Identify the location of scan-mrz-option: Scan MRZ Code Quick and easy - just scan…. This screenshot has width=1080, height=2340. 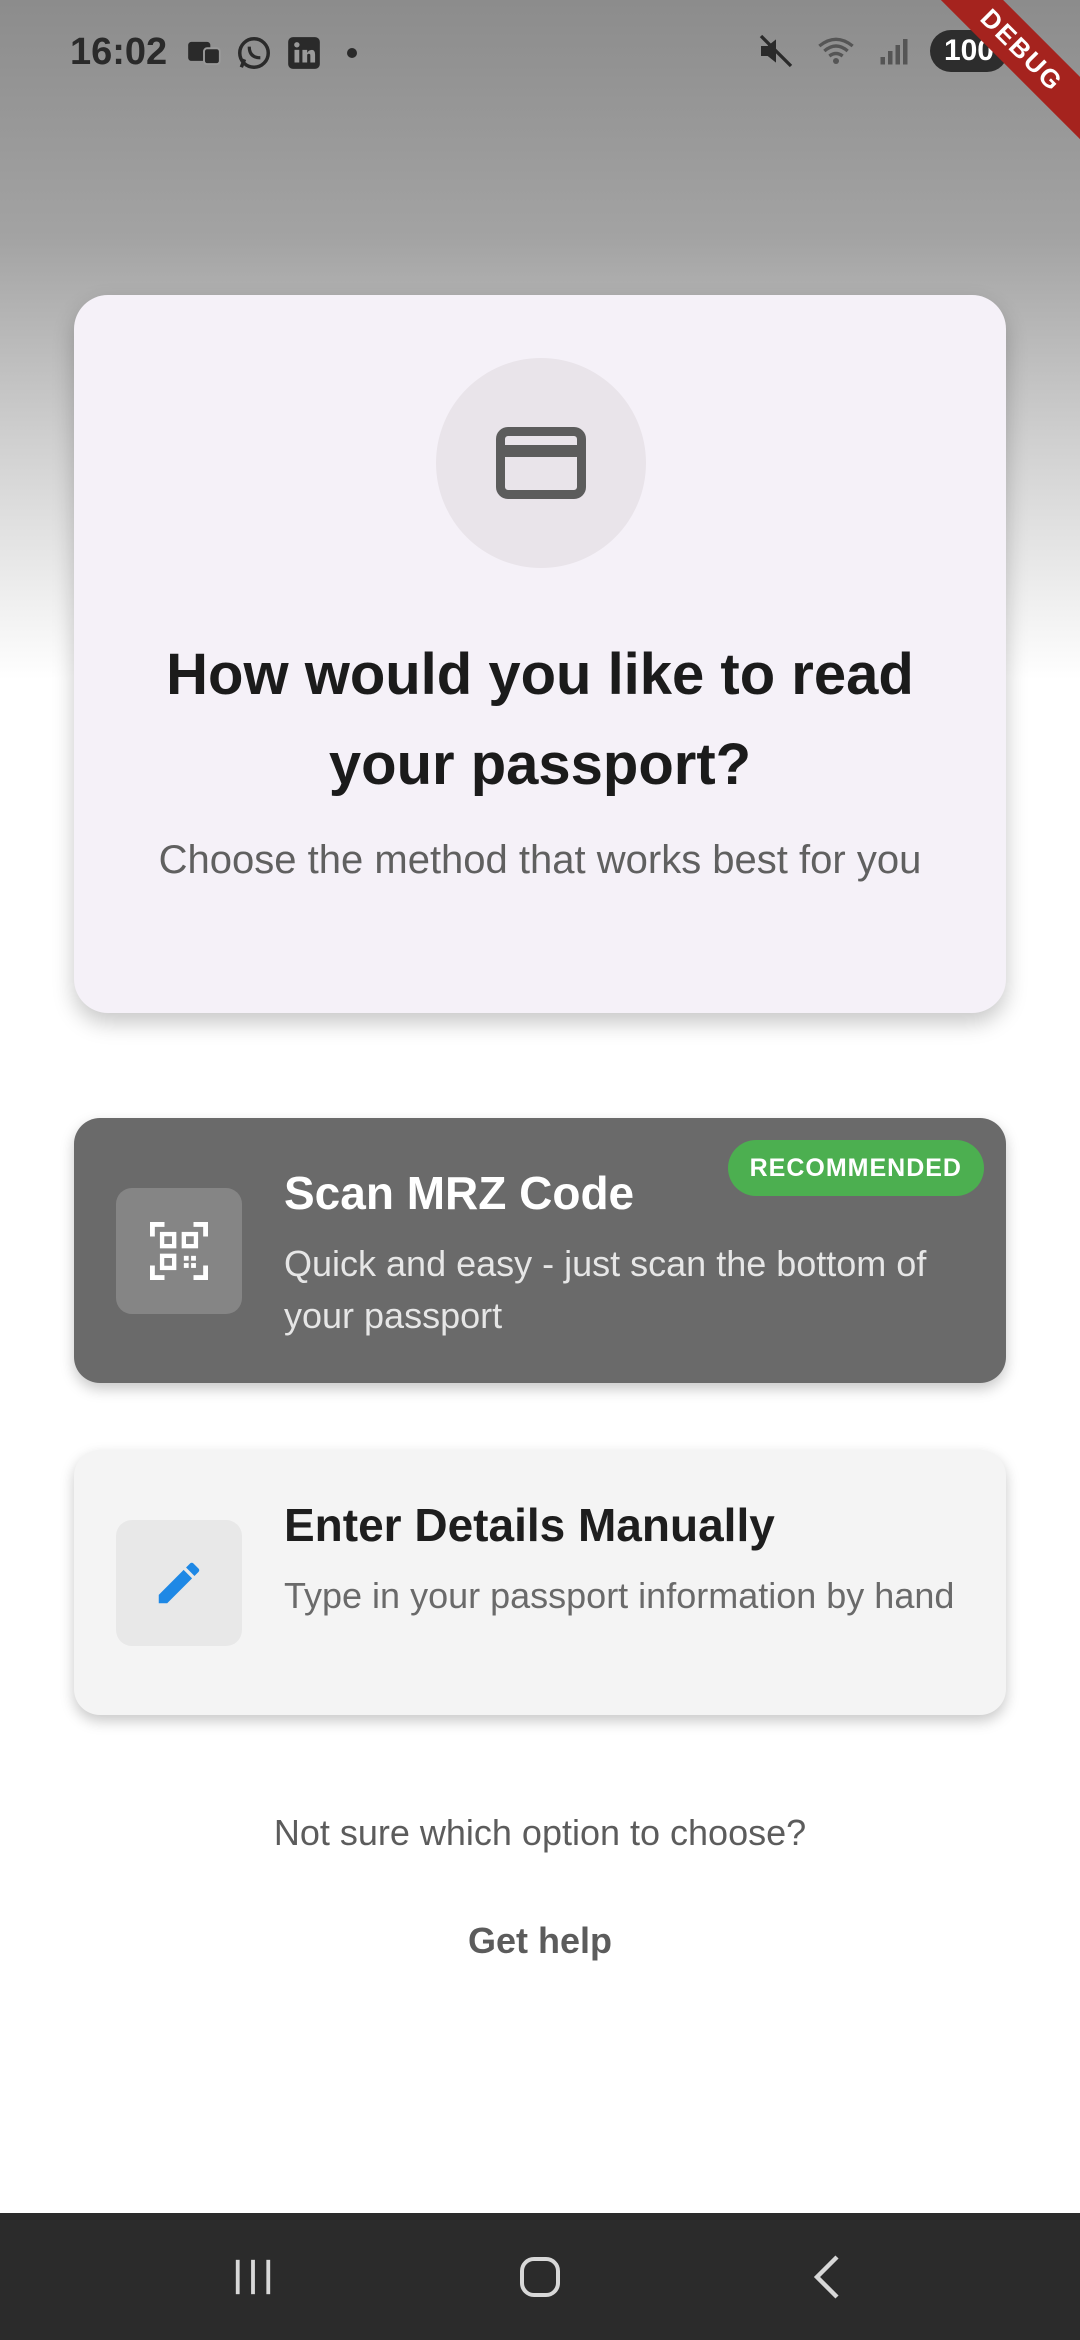
(540, 1250).